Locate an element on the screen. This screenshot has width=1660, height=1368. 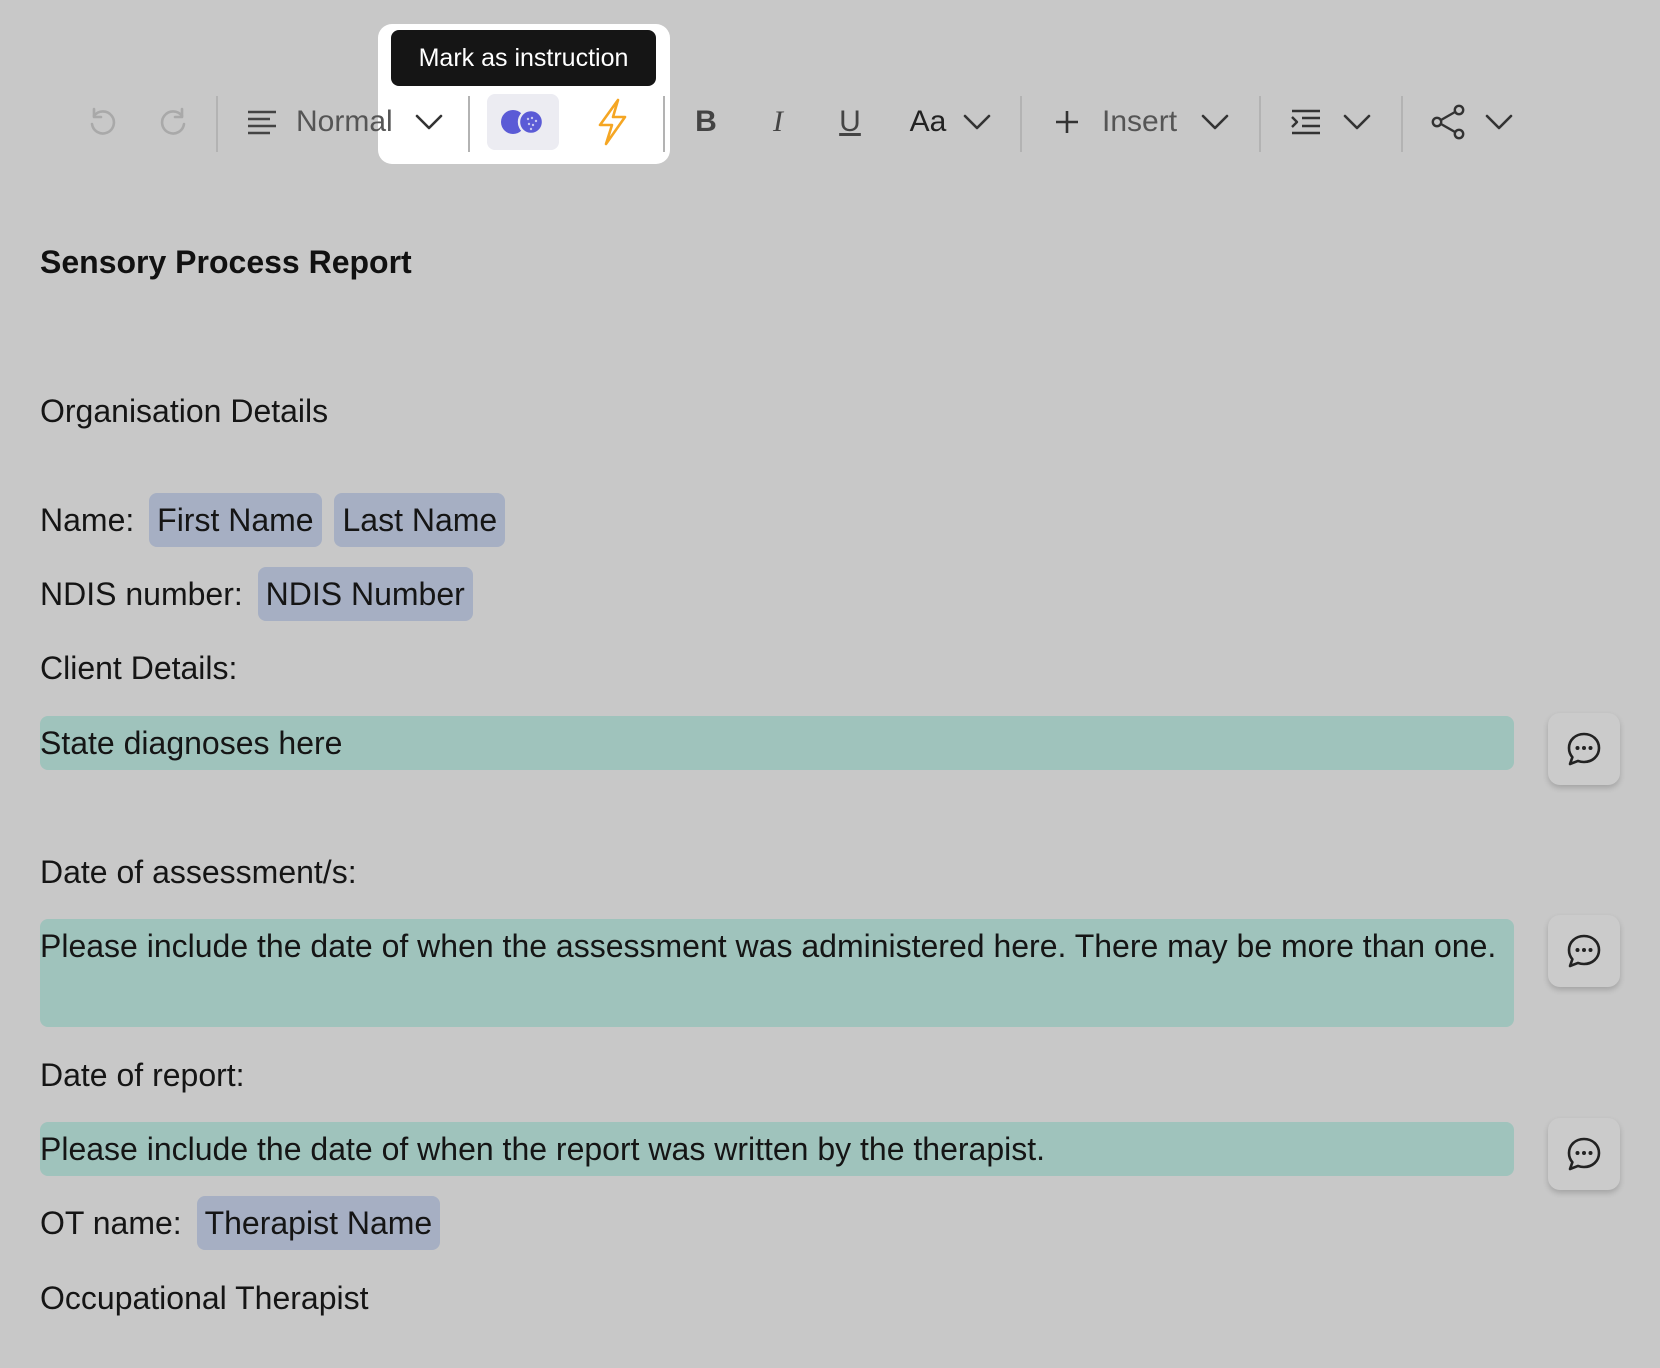
mark-instruction-icon is located at coordinates (523, 122).